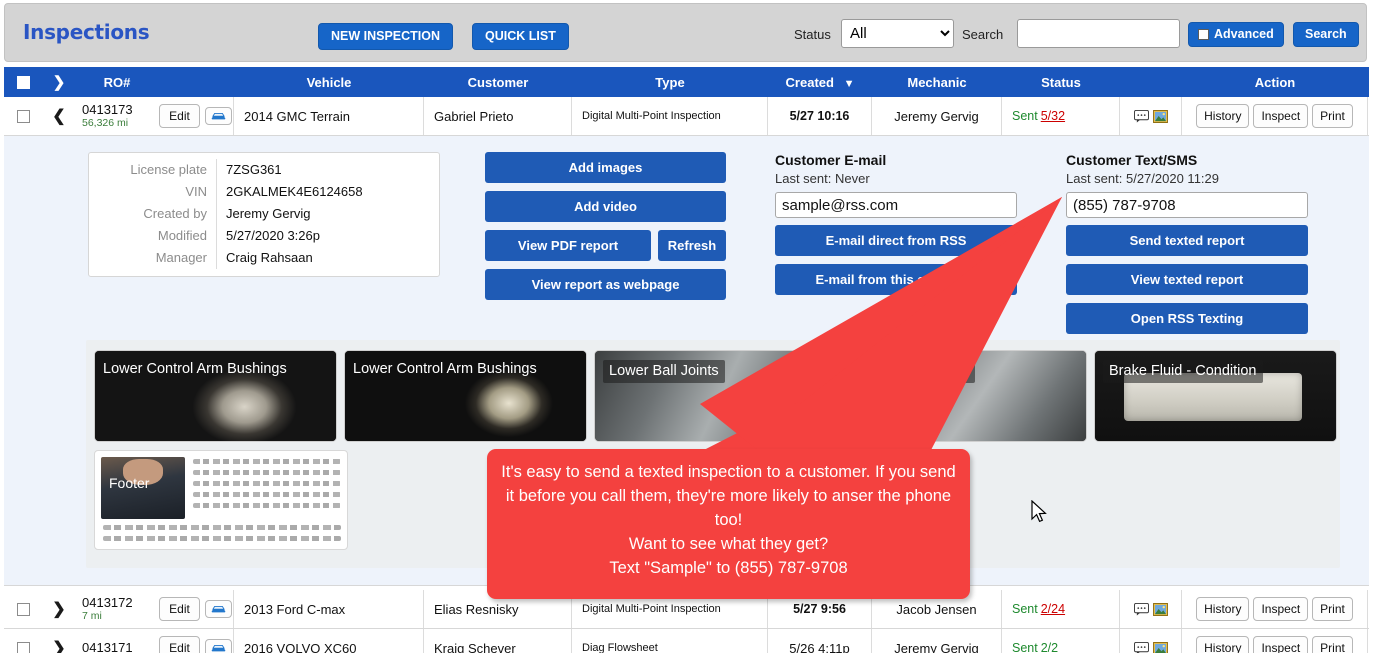  Describe the element at coordinates (1053, 609) in the screenshot. I see `status-fraction: 2/24` at that location.